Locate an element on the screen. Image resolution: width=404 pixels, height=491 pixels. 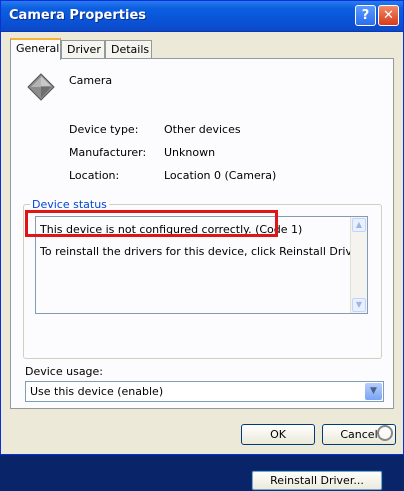
chevron-down-icon: ▼ is located at coordinates (373, 391).